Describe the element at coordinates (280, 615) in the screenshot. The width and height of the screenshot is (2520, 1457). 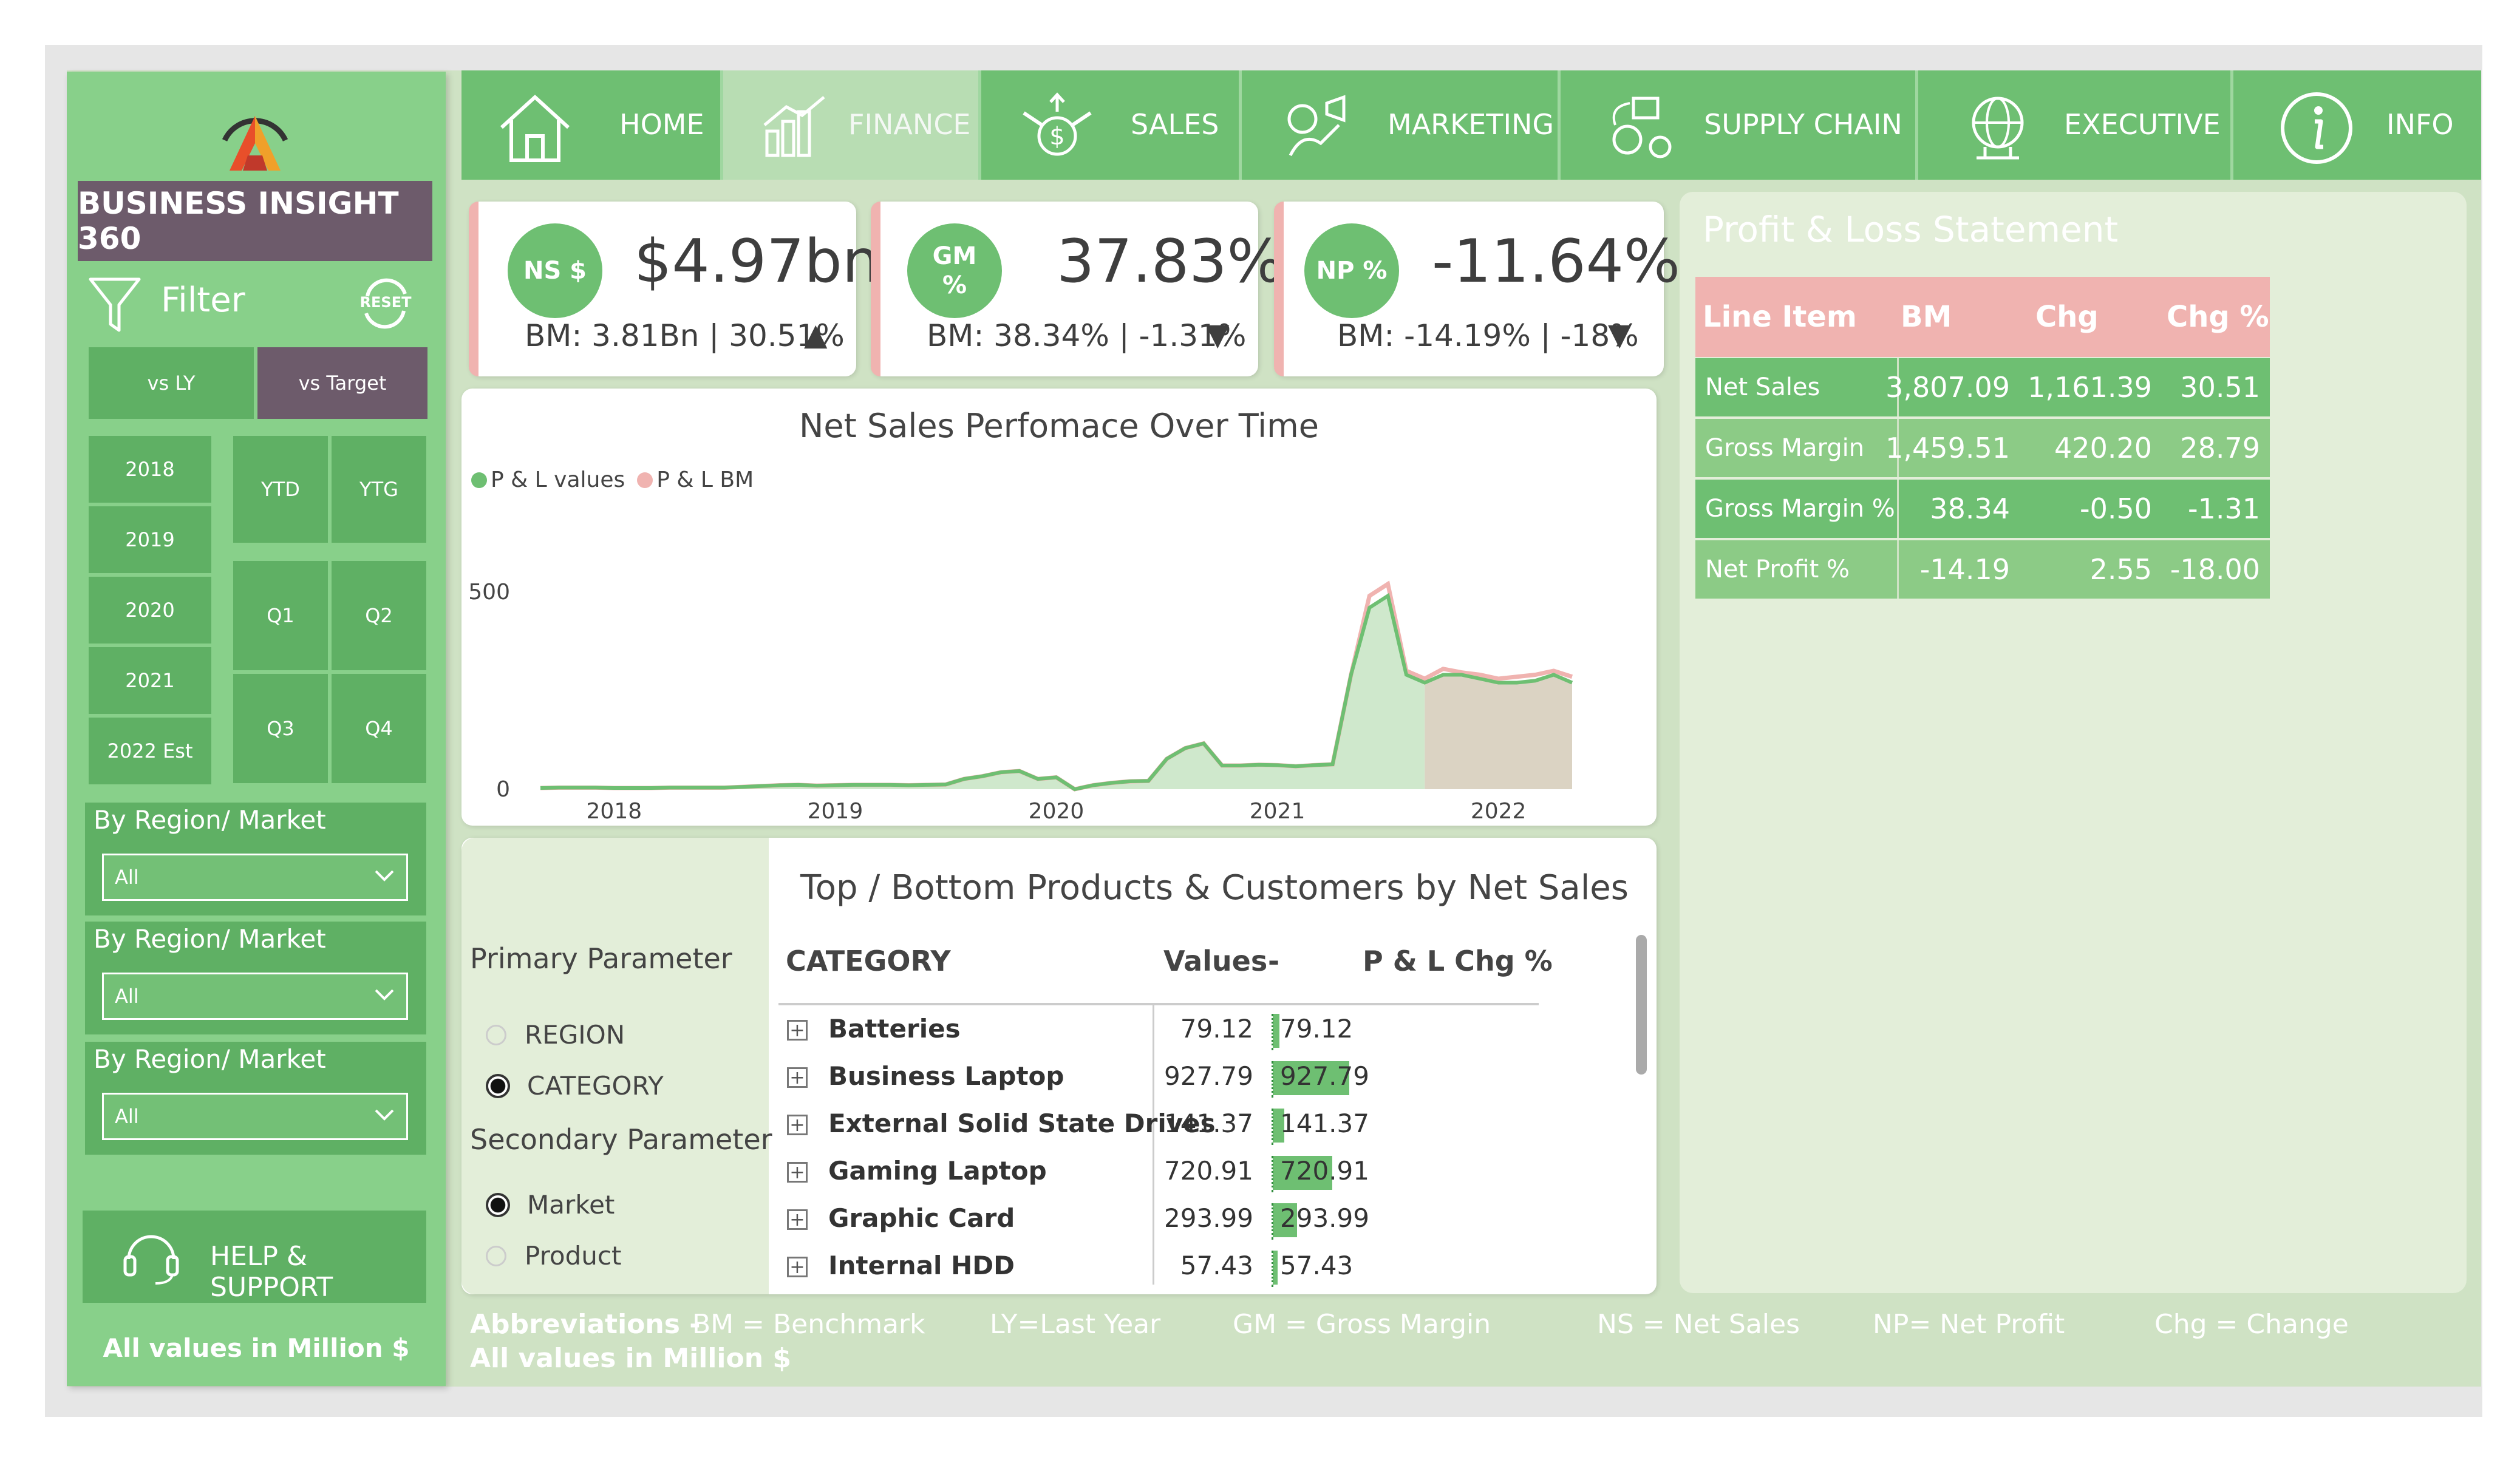
I see `q1-button: Q1` at that location.